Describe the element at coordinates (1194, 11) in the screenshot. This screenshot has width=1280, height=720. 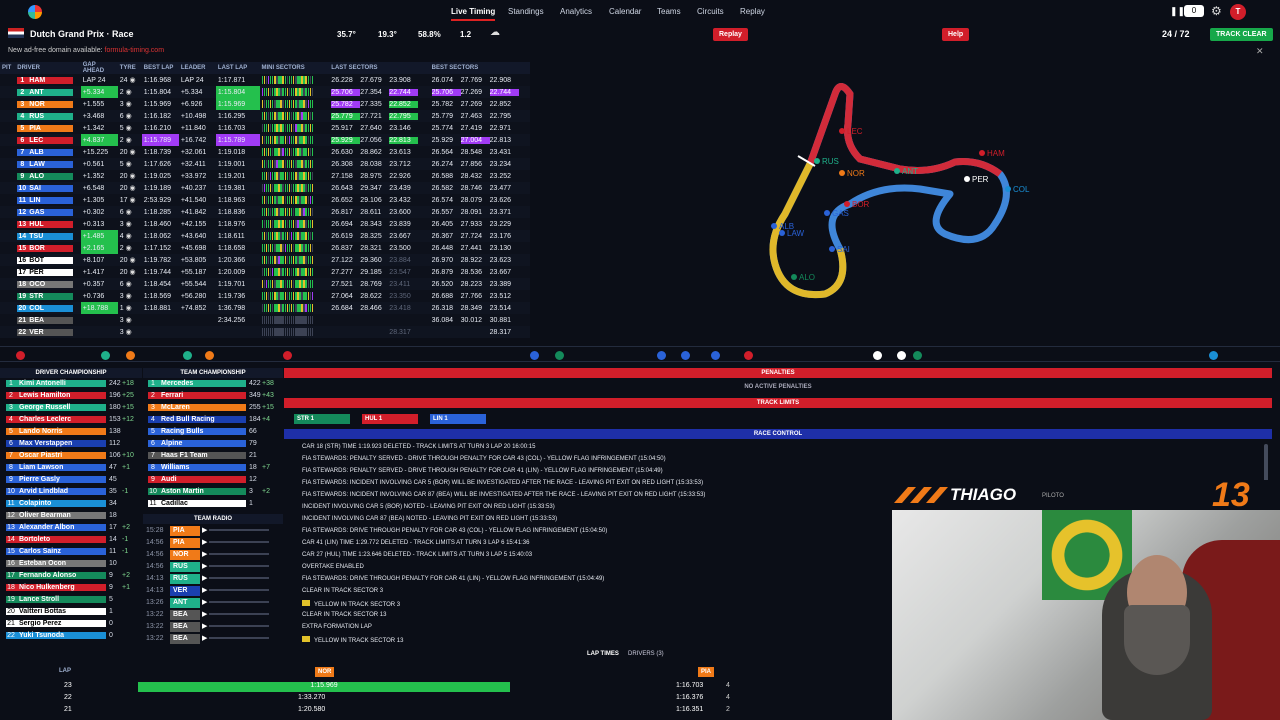
I see `notification-counter: 0` at that location.